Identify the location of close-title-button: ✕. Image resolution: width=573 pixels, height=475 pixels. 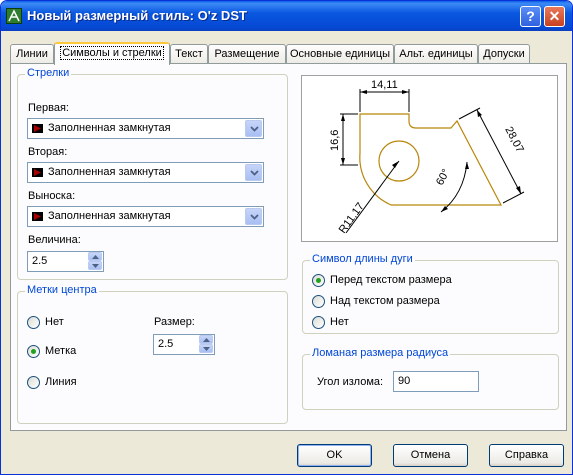
(554, 16).